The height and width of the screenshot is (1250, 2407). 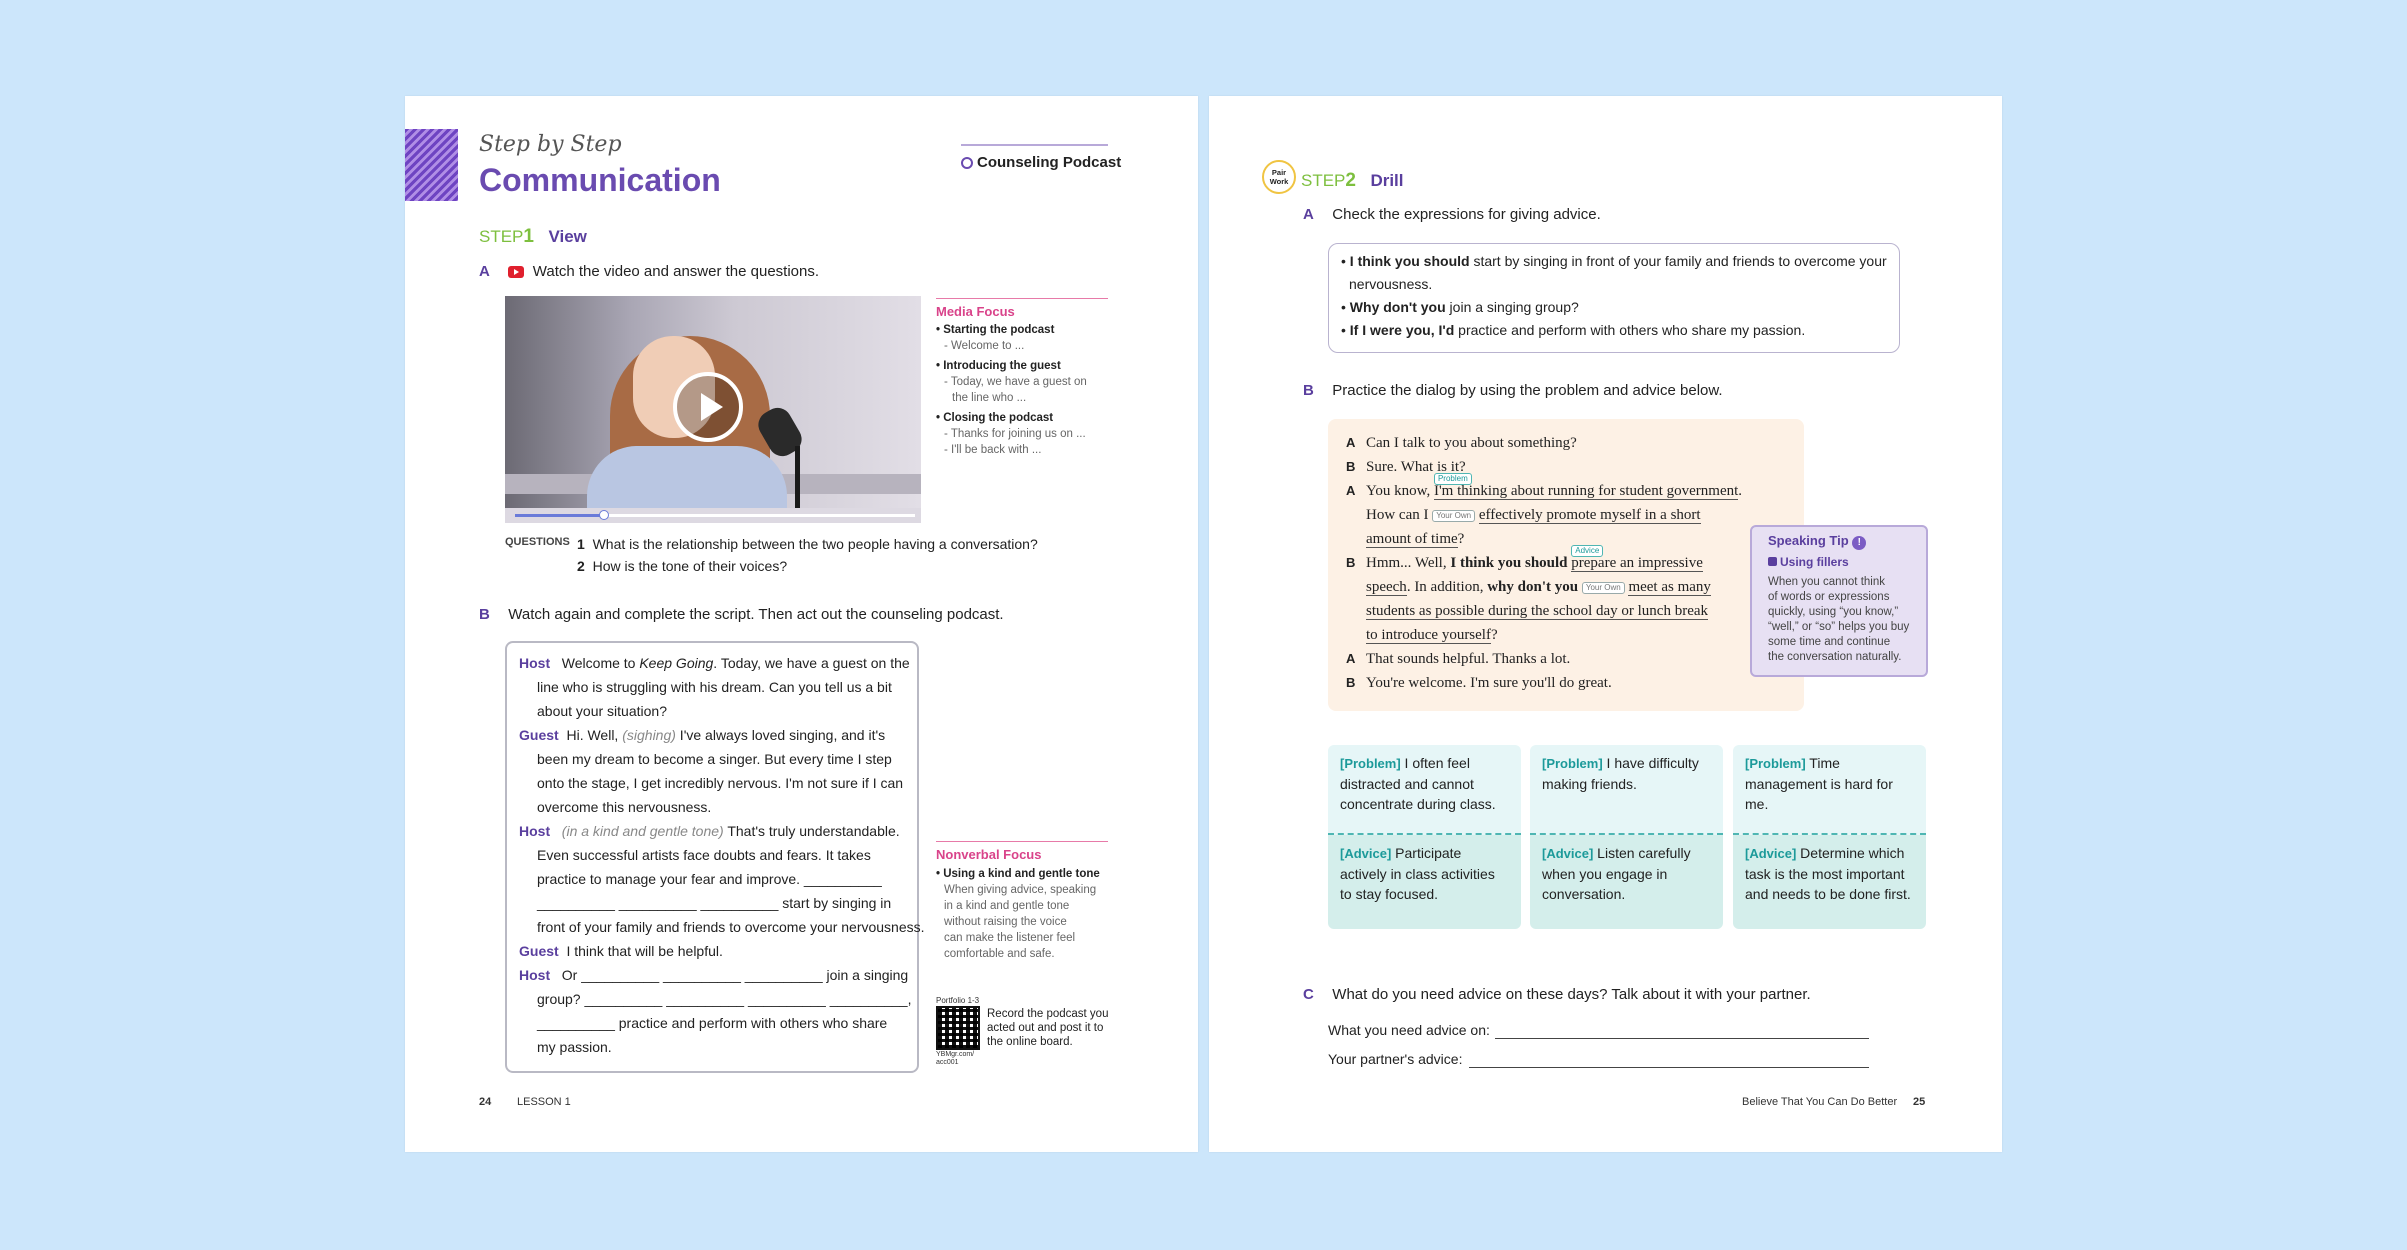 I want to click on page-title: Communication, so click(x=600, y=180).